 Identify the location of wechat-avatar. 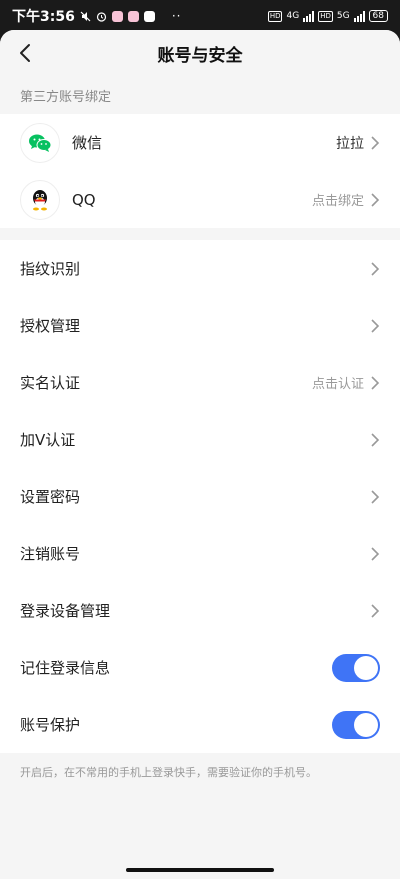
(40, 142).